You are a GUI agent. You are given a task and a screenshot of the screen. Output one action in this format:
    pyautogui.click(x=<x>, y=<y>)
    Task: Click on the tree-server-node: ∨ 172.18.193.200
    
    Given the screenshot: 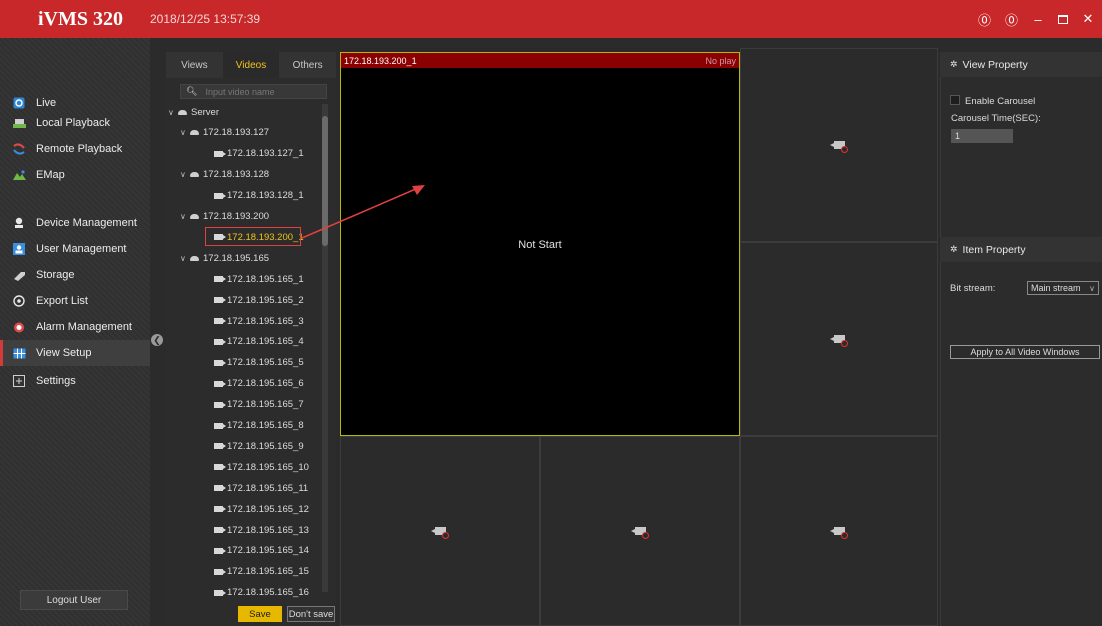 What is the action you would take?
    pyautogui.click(x=224, y=217)
    